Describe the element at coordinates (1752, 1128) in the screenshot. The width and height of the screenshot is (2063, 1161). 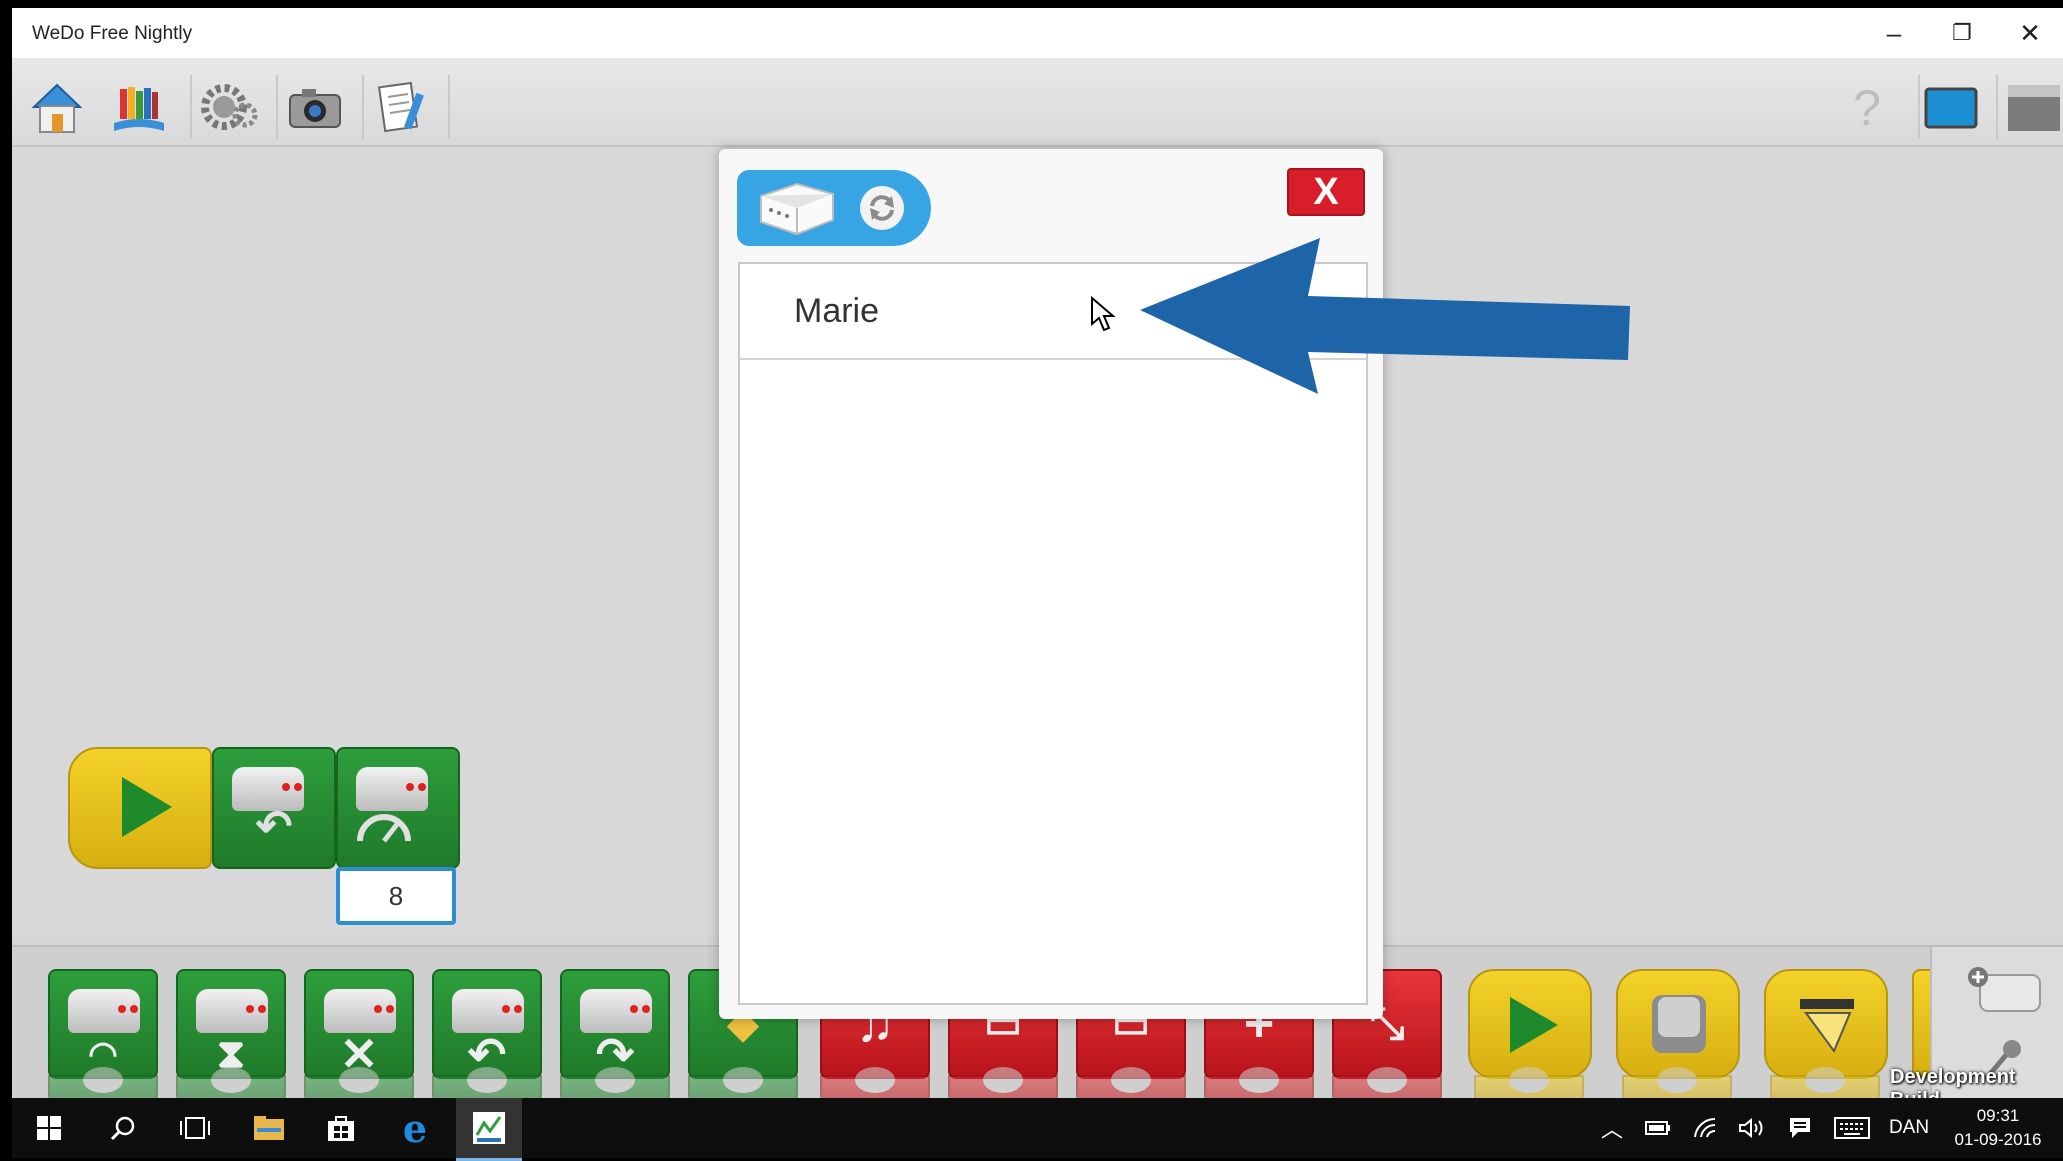
I see `volume-icon` at that location.